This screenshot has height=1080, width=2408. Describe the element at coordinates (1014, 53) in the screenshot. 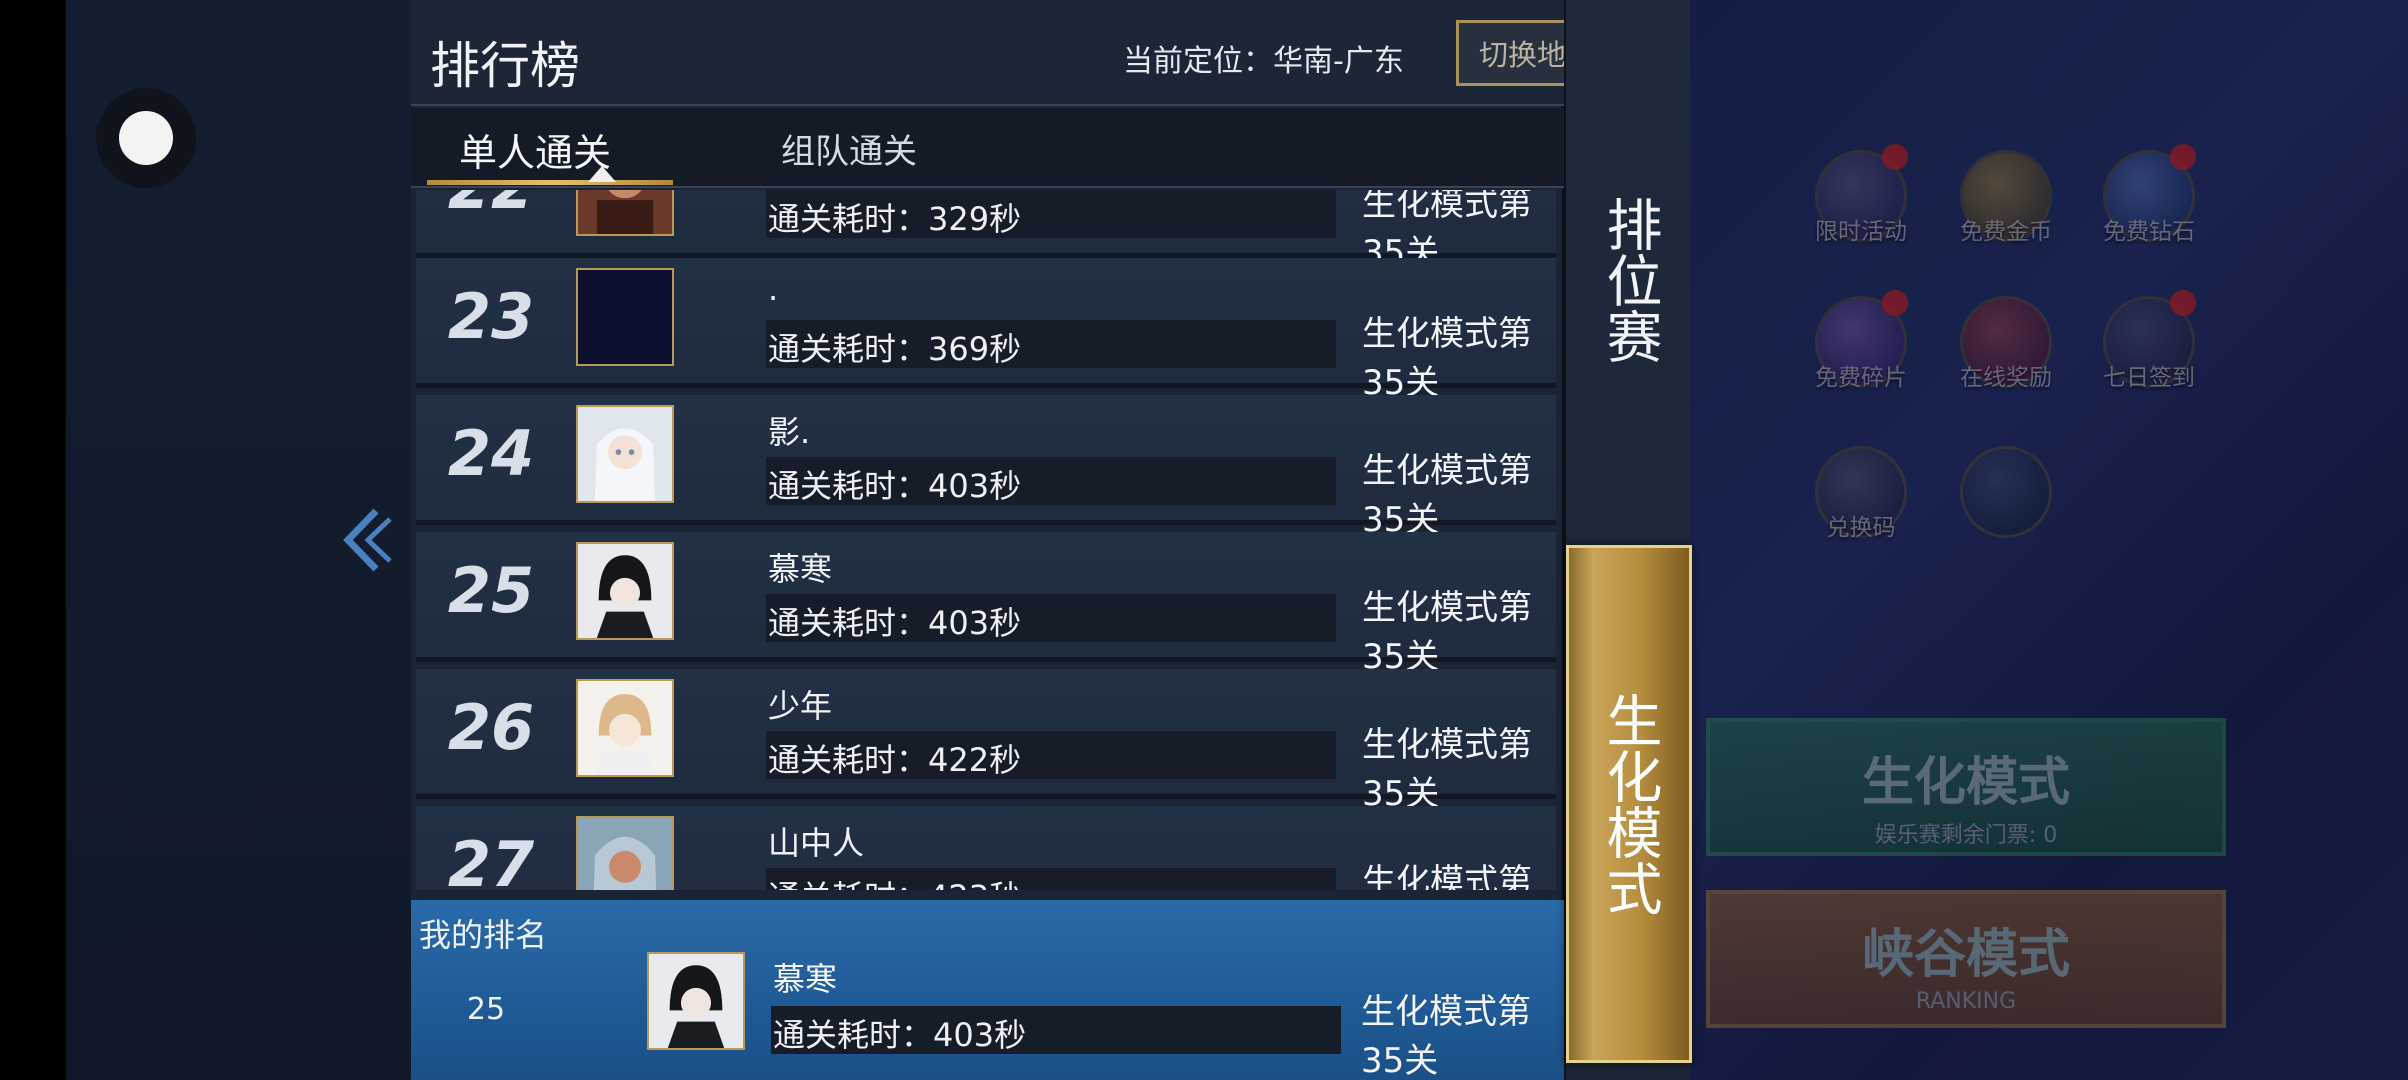

I see `leaderboard-header: 排行榜 当前定位：华南-广东 切换地区` at that location.